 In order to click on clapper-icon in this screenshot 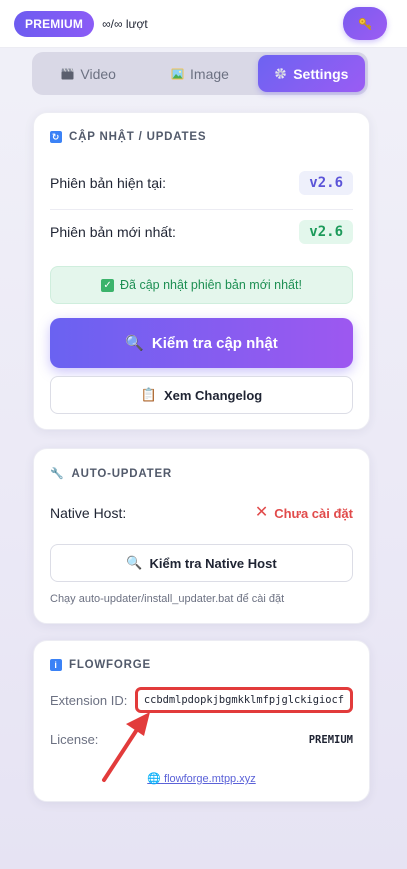, I will do `click(67, 73)`.